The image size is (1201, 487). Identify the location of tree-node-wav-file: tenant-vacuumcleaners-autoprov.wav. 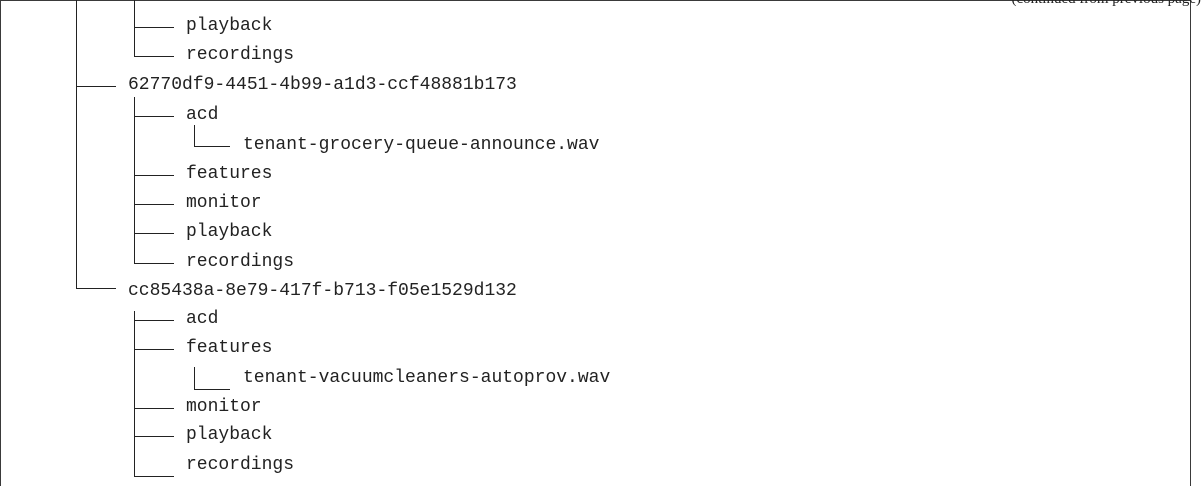
(427, 378).